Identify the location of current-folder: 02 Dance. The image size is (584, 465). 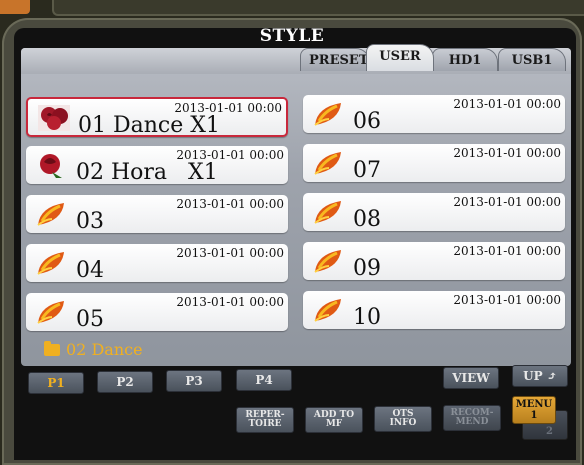
(93, 349).